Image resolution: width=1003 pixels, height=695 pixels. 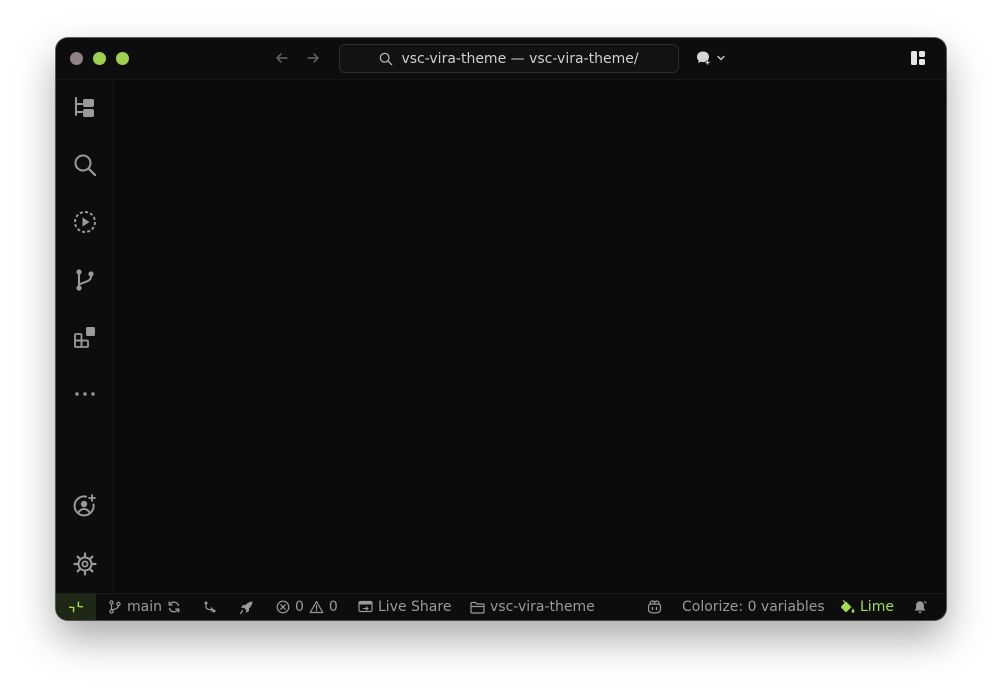 I want to click on sync-icon, so click(x=174, y=607).